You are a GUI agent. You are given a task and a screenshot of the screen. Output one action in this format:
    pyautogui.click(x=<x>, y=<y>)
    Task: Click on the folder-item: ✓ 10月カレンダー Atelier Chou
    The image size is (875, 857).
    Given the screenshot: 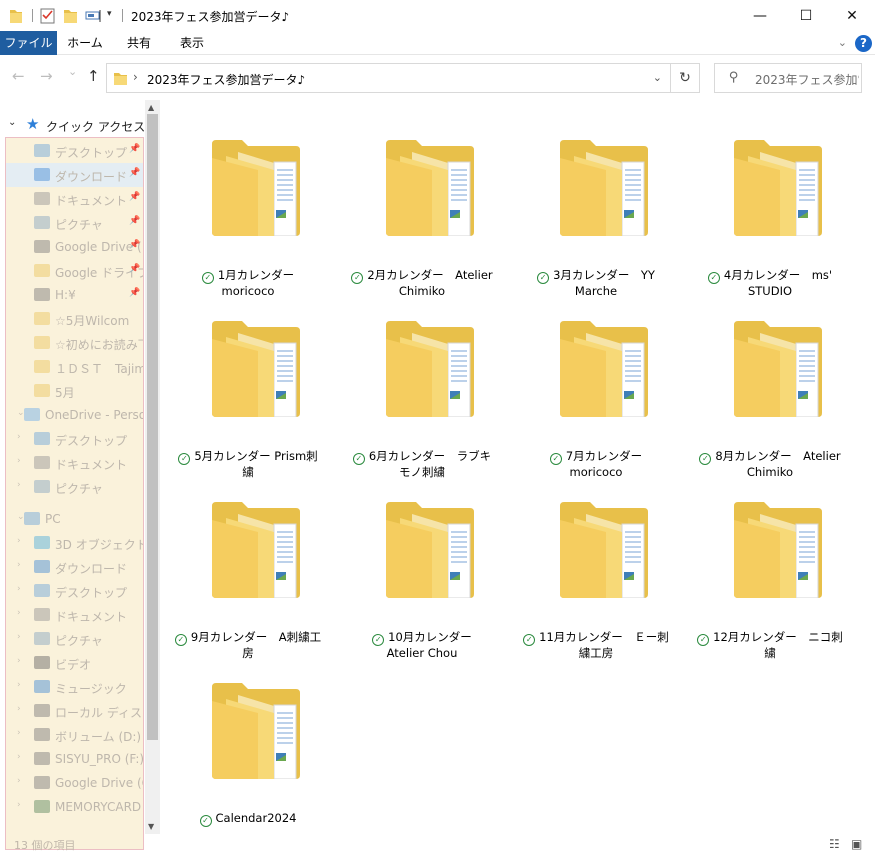 What is the action you would take?
    pyautogui.click(x=422, y=570)
    